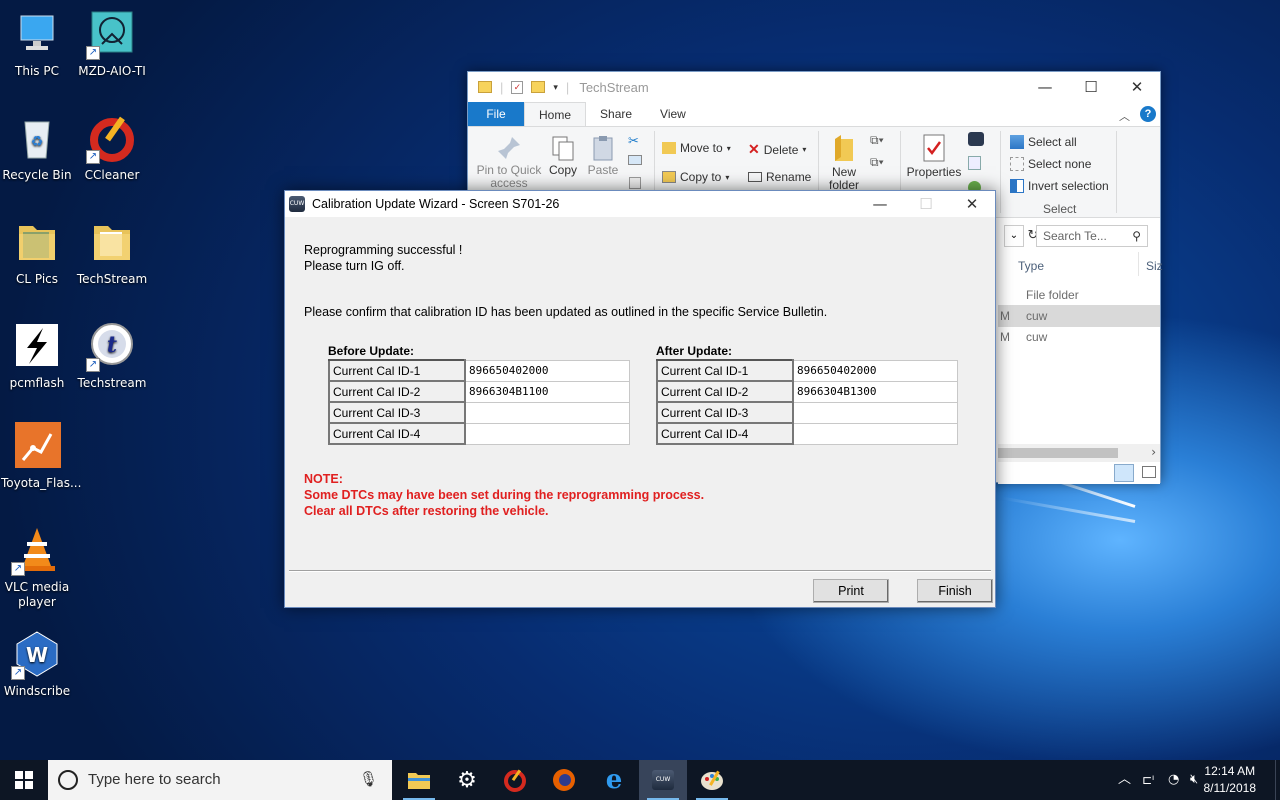 This screenshot has height=800, width=1280. I want to click on copy-icon, so click(563, 148).